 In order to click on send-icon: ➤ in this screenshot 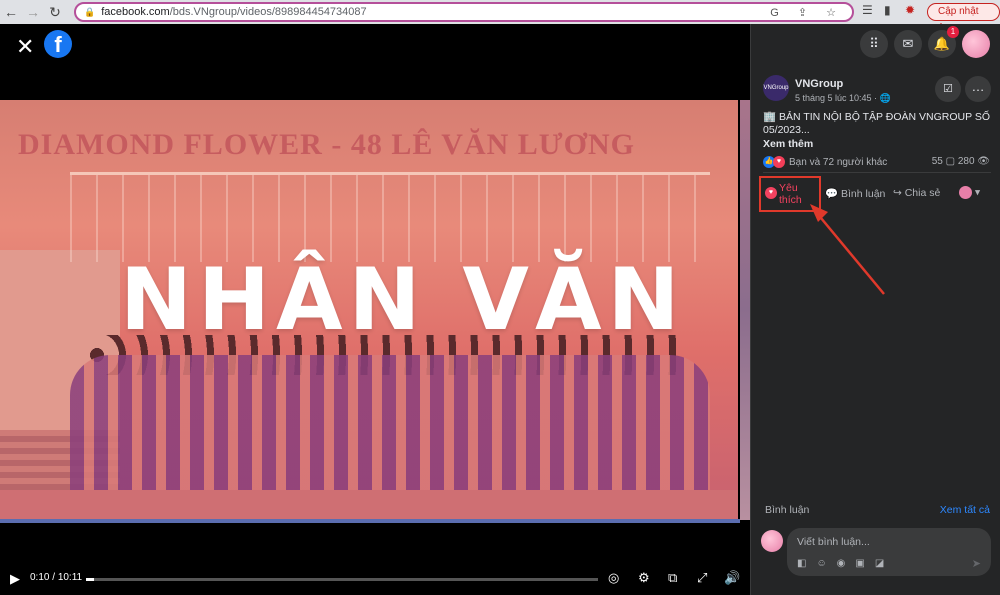, I will do `click(976, 563)`.